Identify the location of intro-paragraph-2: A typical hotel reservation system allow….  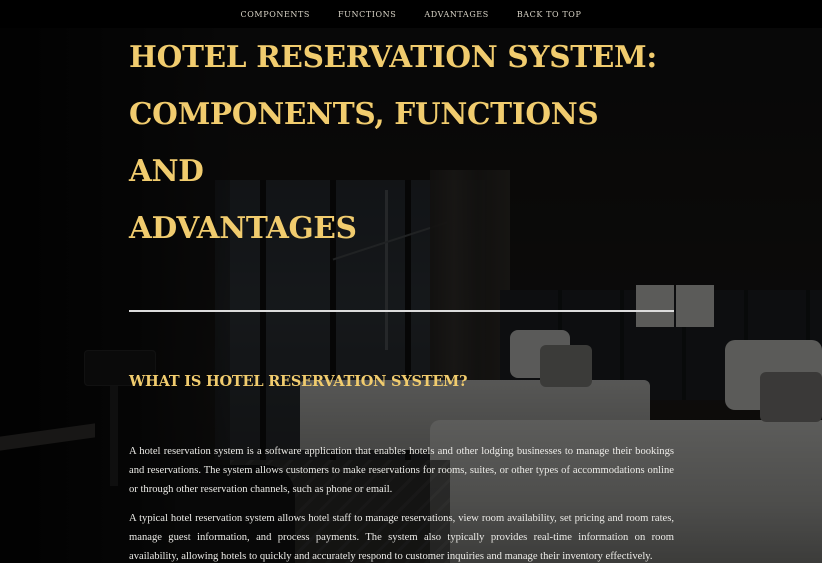
(401, 537).